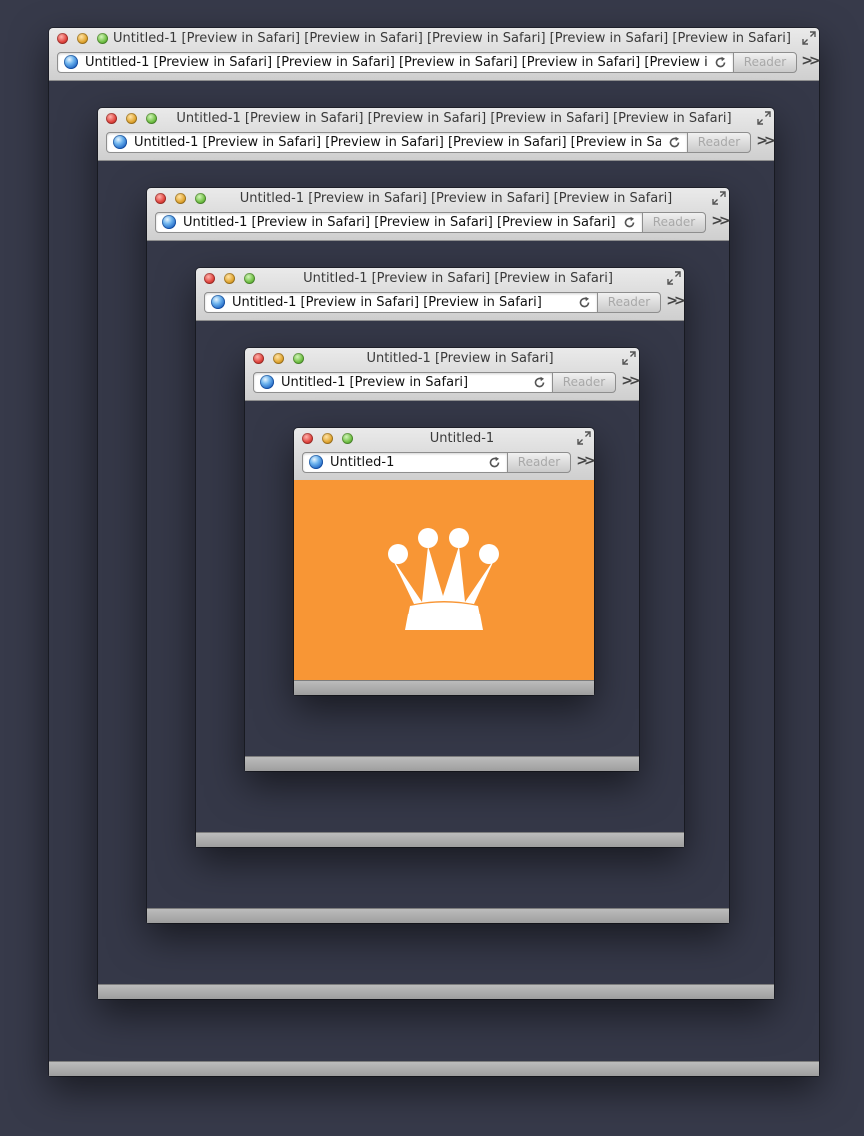 This screenshot has height=1136, width=864. I want to click on address-field: Untitled-1, so click(405, 462).